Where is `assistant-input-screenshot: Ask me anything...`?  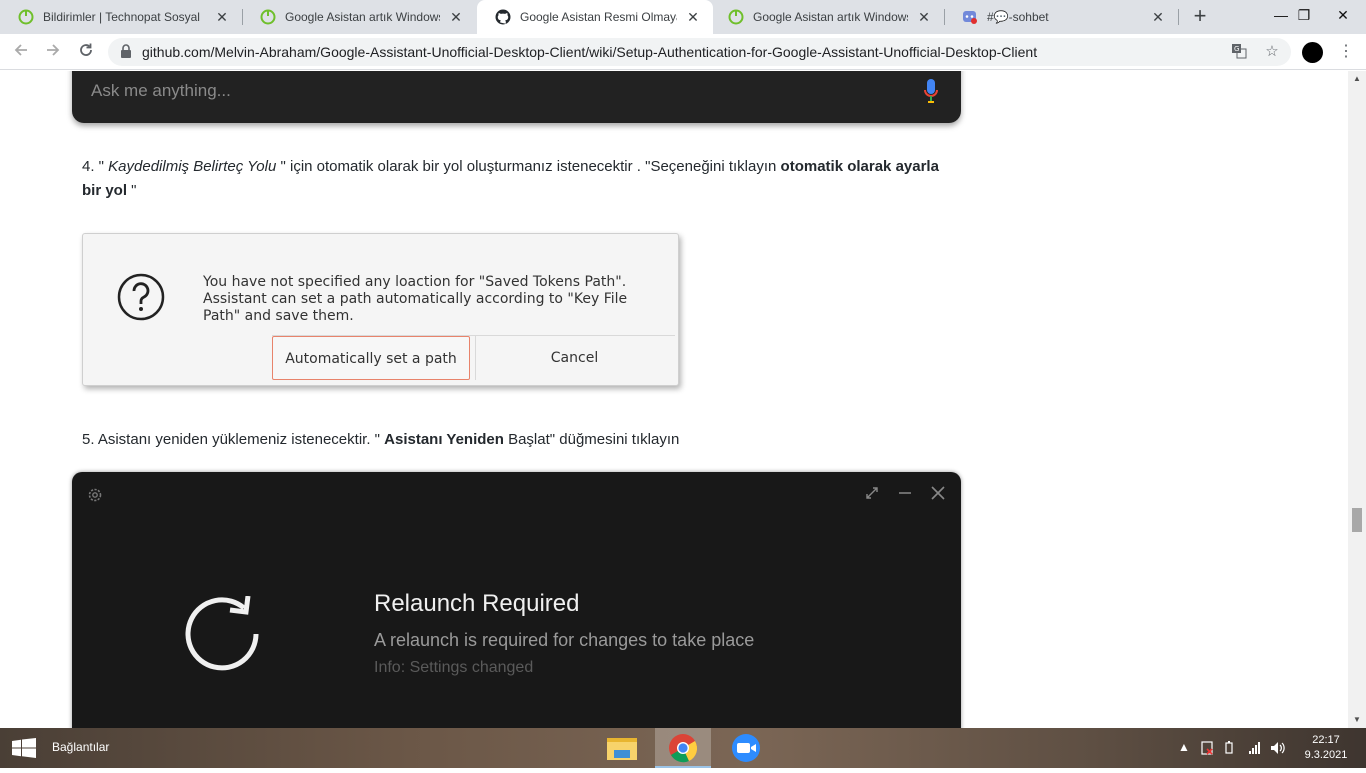 assistant-input-screenshot: Ask me anything... is located at coordinates (516, 97).